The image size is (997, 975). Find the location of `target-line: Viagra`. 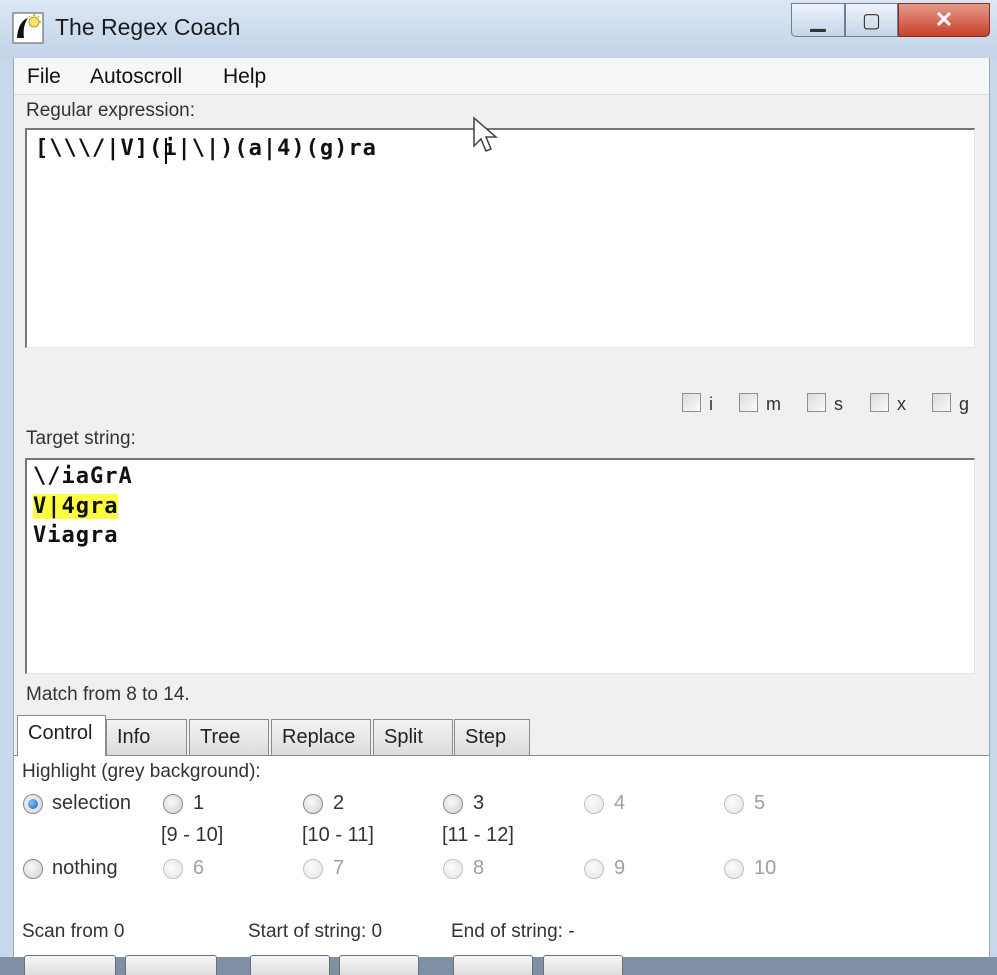

target-line: Viagra is located at coordinates (76, 535).